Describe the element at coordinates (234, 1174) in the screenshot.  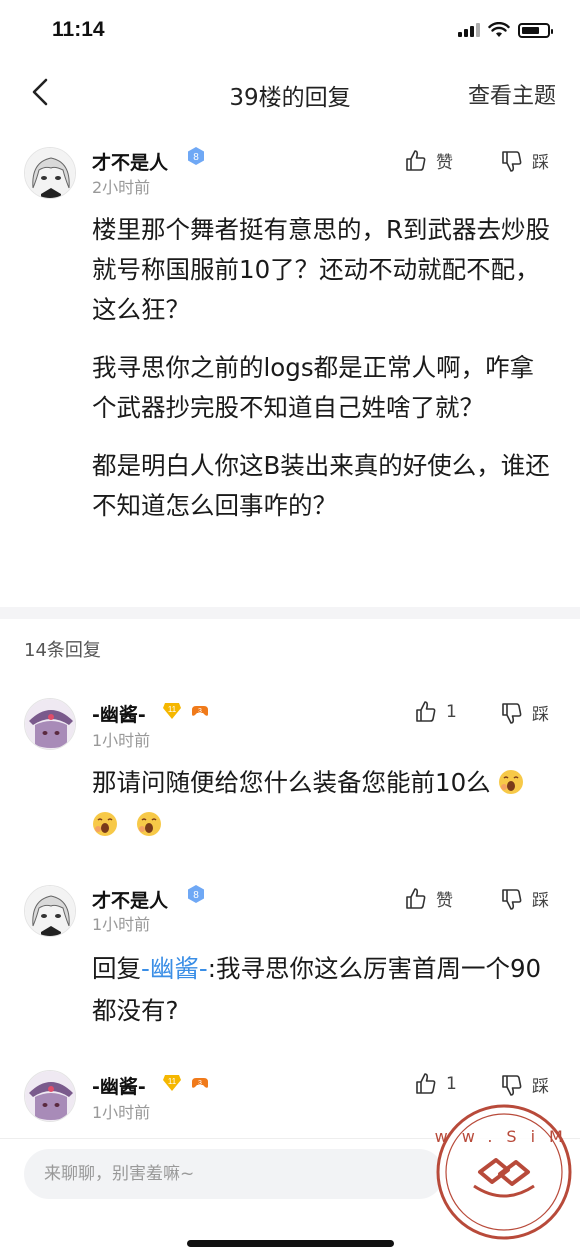
I see `comment-input: 来聊聊，别害羞嘛~` at that location.